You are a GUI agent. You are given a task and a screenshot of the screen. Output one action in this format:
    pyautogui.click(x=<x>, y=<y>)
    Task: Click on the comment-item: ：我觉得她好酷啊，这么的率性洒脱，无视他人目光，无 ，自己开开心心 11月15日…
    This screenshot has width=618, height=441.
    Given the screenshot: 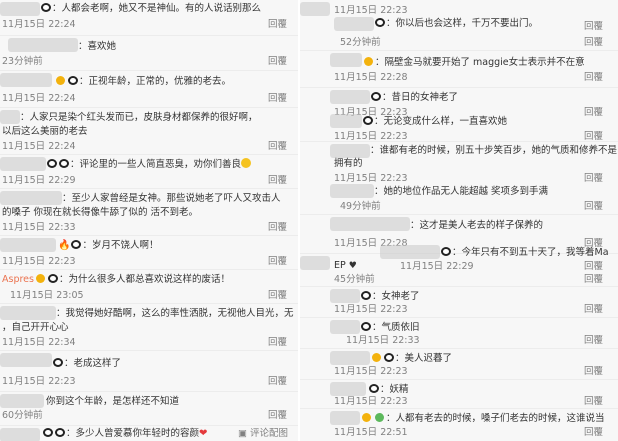 What is the action you would take?
    pyautogui.click(x=149, y=326)
    